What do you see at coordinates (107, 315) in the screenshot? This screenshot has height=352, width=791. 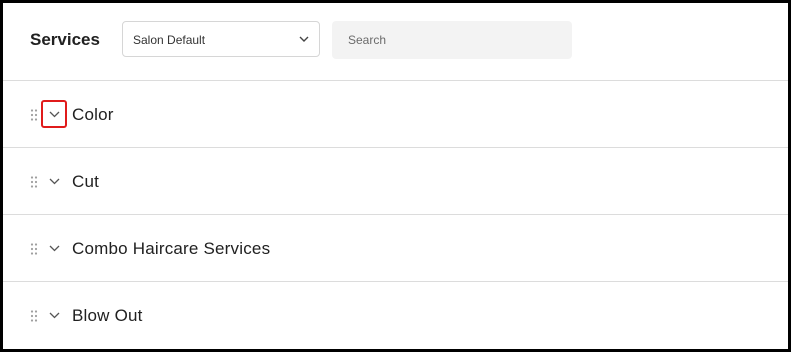 I see `category-label: Blow Out` at bounding box center [107, 315].